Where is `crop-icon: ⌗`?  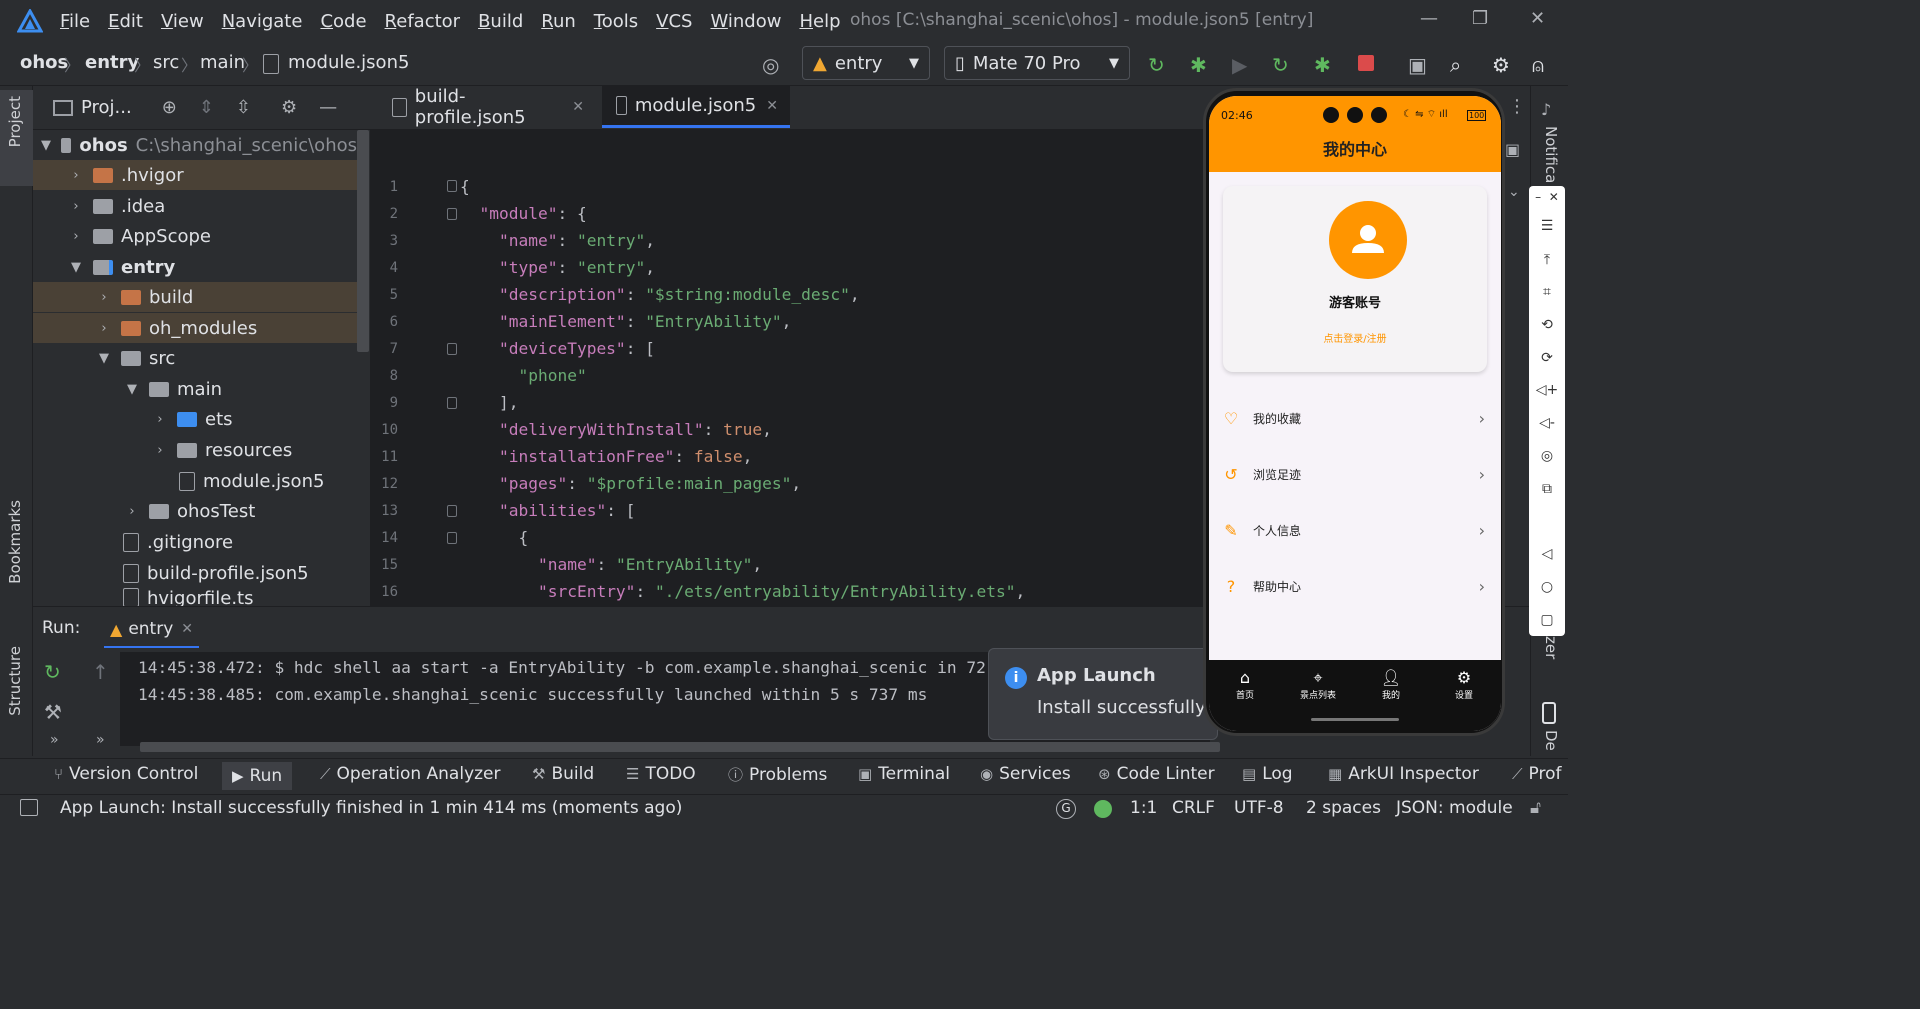
crop-icon: ⌗ is located at coordinates (1547, 292).